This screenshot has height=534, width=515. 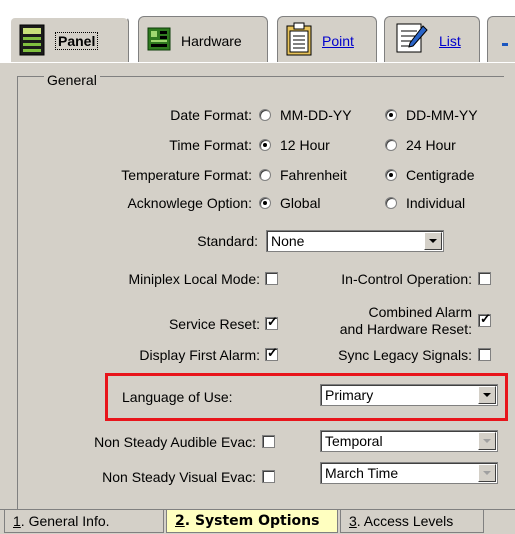 I want to click on panel-icon, so click(x=32, y=41).